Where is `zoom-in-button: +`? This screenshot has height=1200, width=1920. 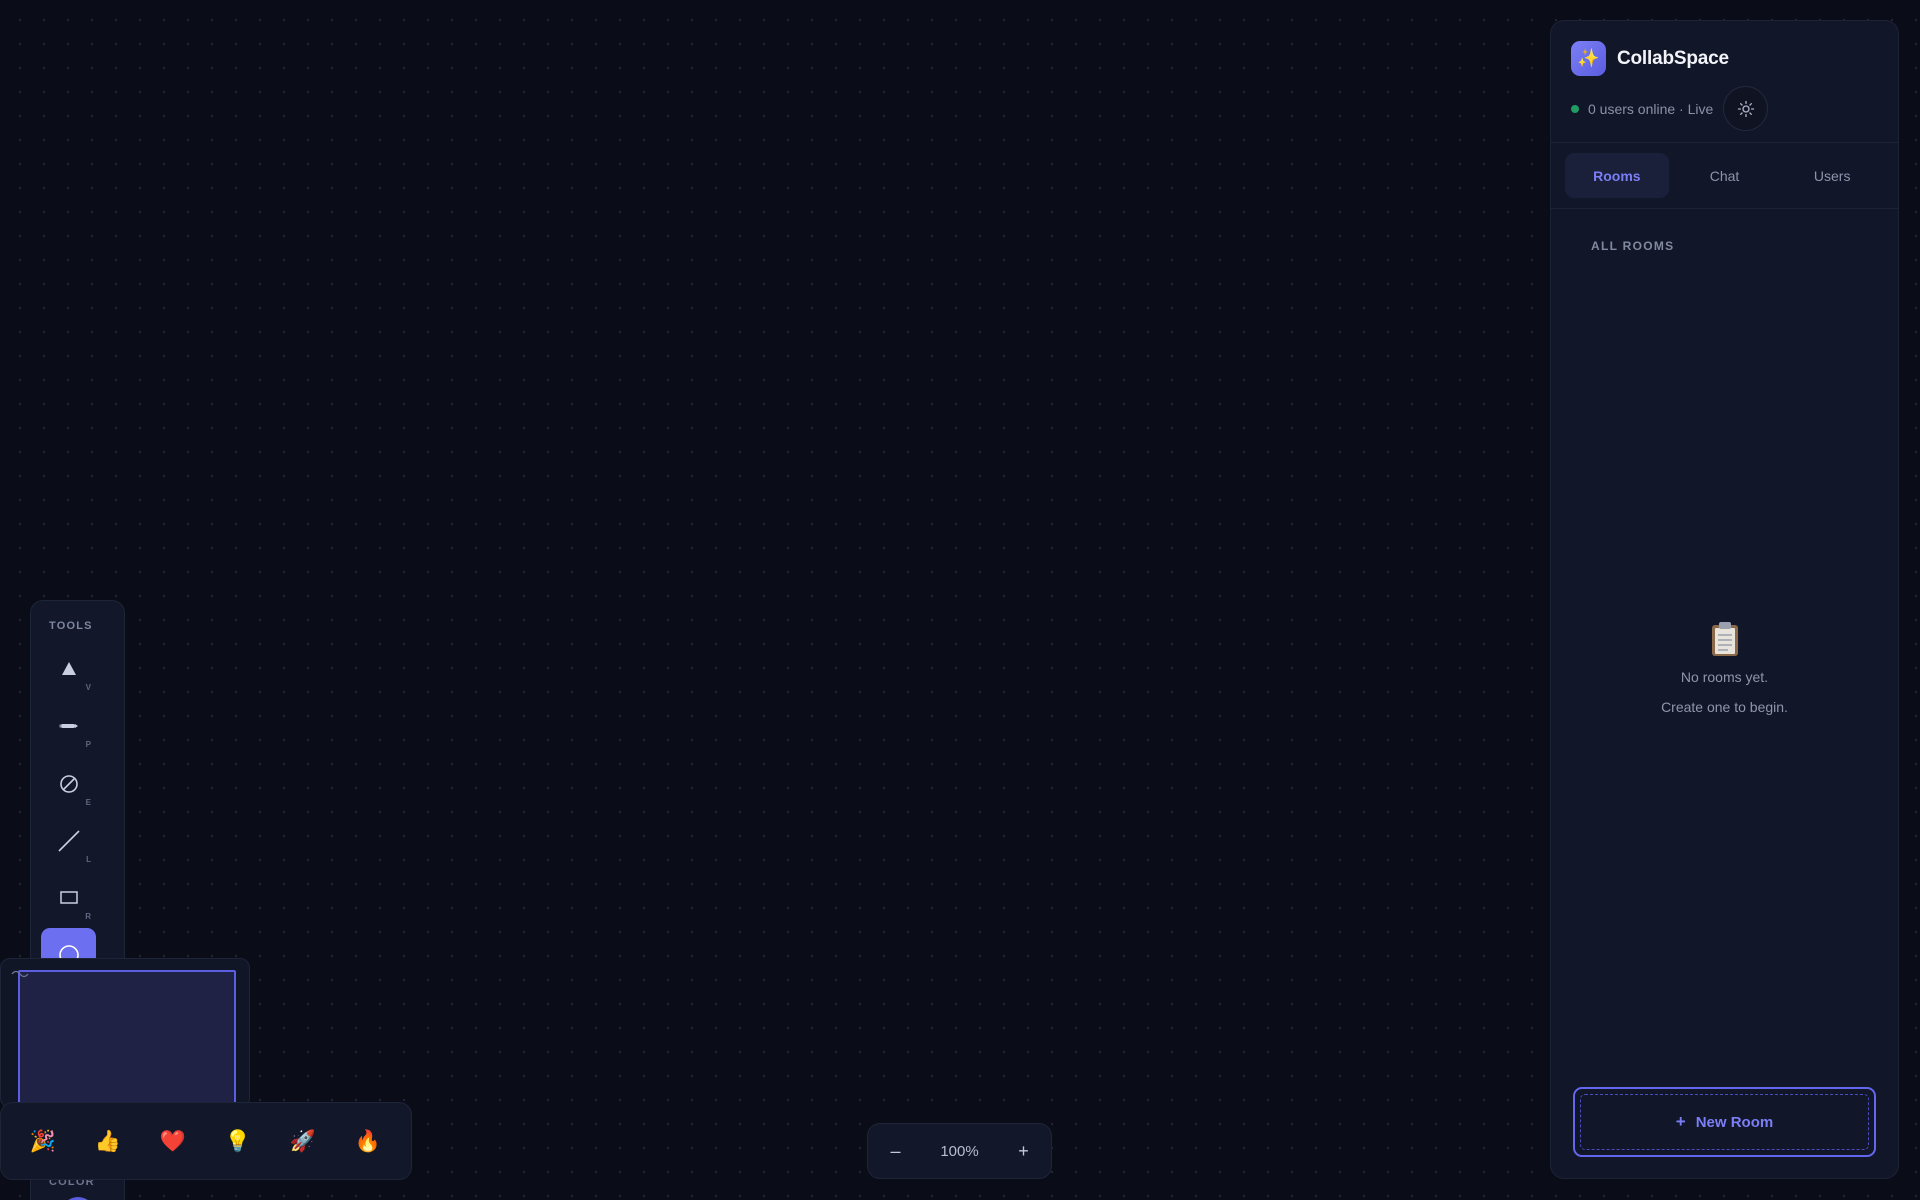 zoom-in-button: + is located at coordinates (1023, 1151).